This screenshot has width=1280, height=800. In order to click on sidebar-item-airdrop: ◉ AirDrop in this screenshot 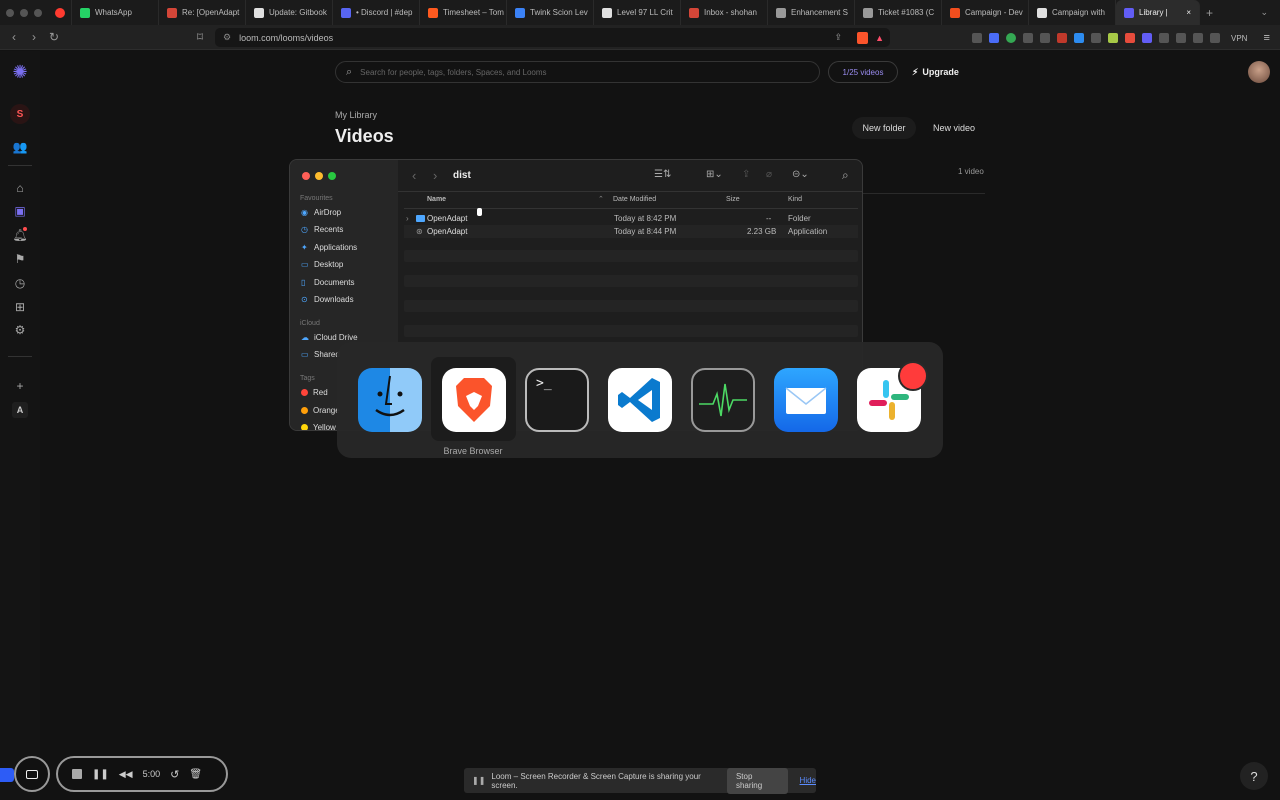, I will do `click(321, 212)`.